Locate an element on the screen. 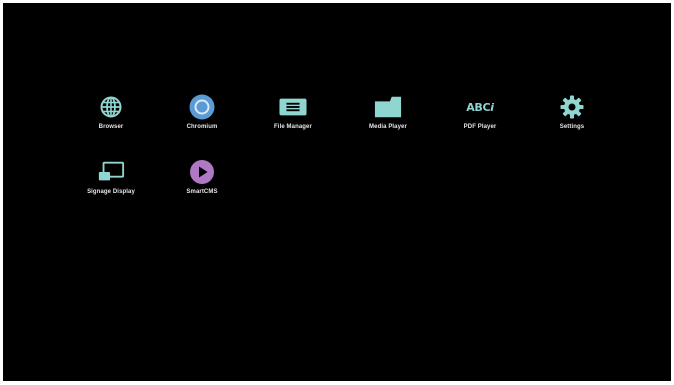 Image resolution: width=674 pixels, height=385 pixels. app-label: File Manager is located at coordinates (293, 127).